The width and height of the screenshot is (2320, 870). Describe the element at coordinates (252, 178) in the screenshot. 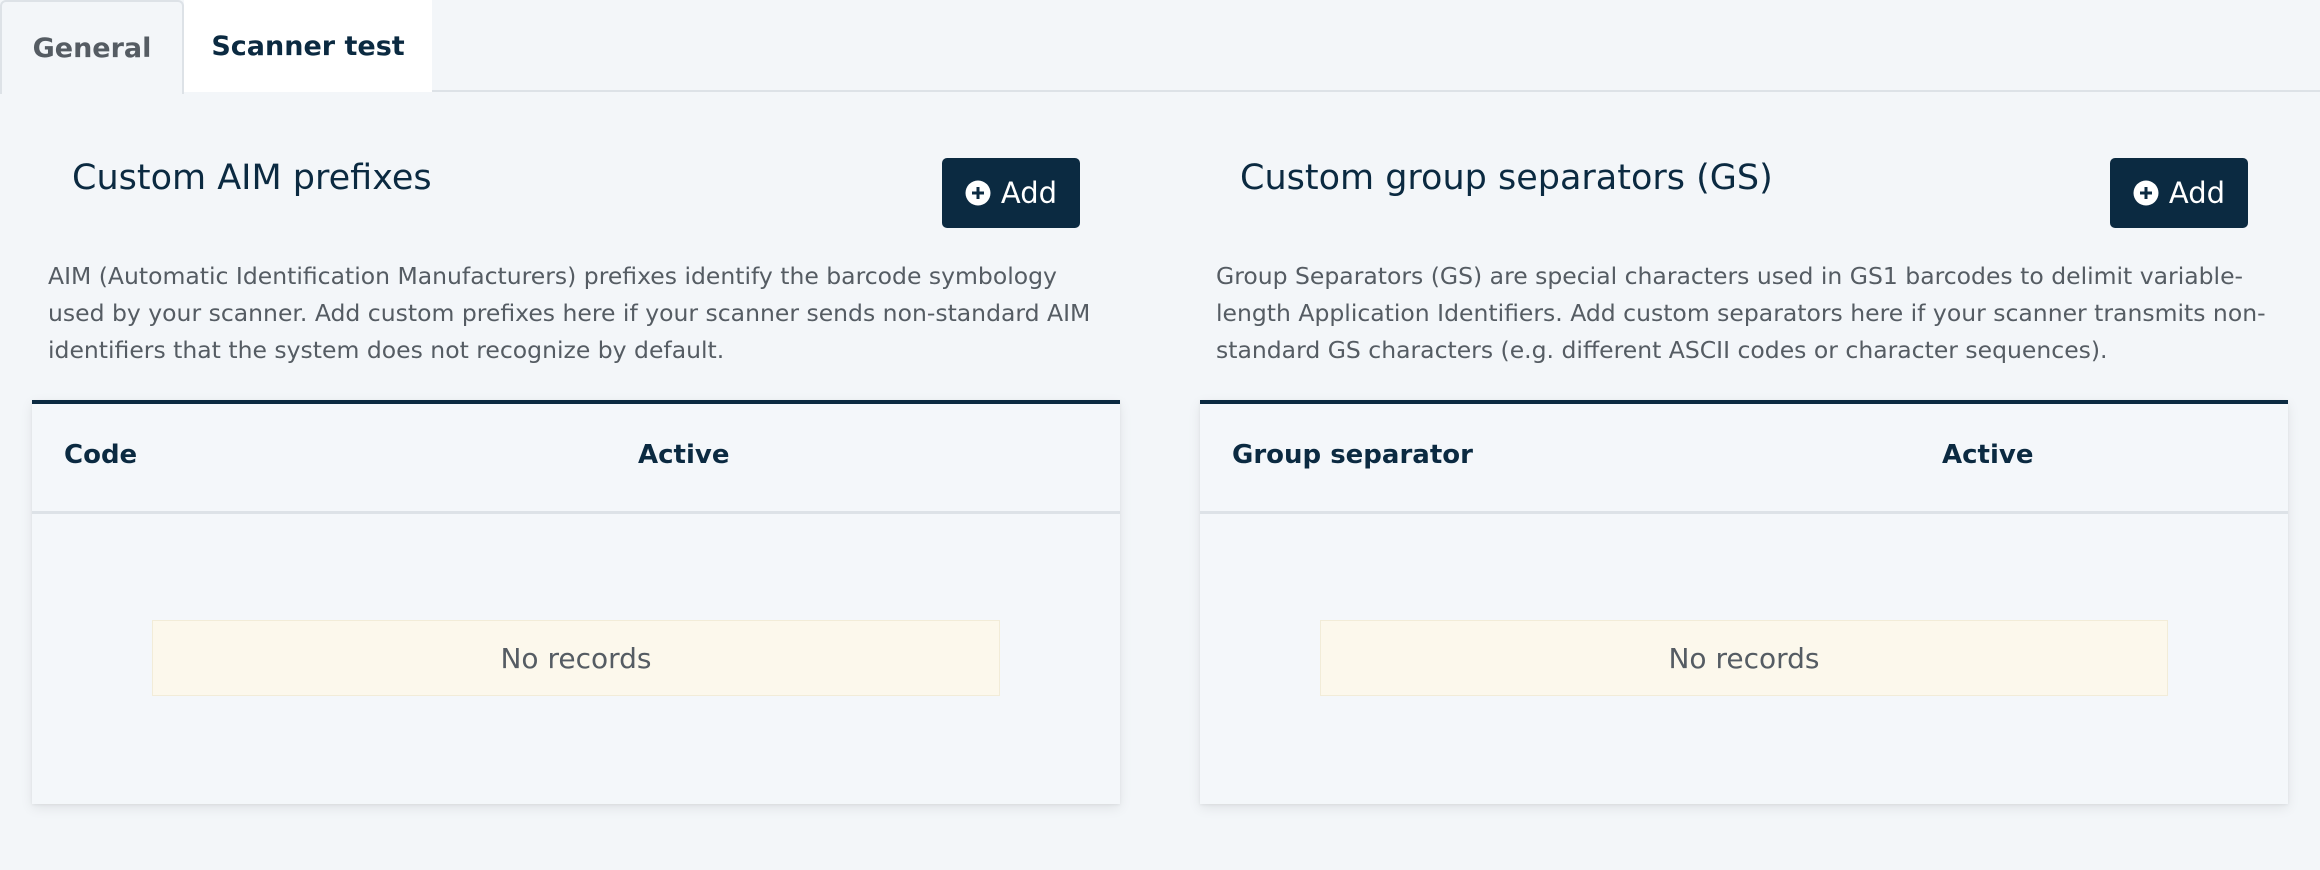

I see `panel-title: Custom AIM prefixes` at that location.